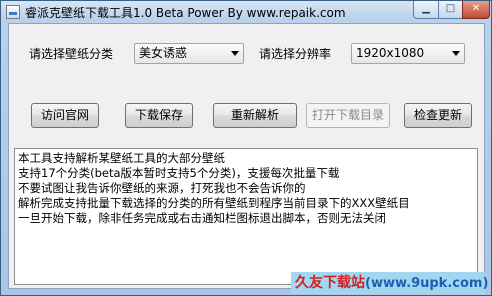 The height and width of the screenshot is (296, 492). I want to click on category-select: 美女诱惑, so click(189, 53).